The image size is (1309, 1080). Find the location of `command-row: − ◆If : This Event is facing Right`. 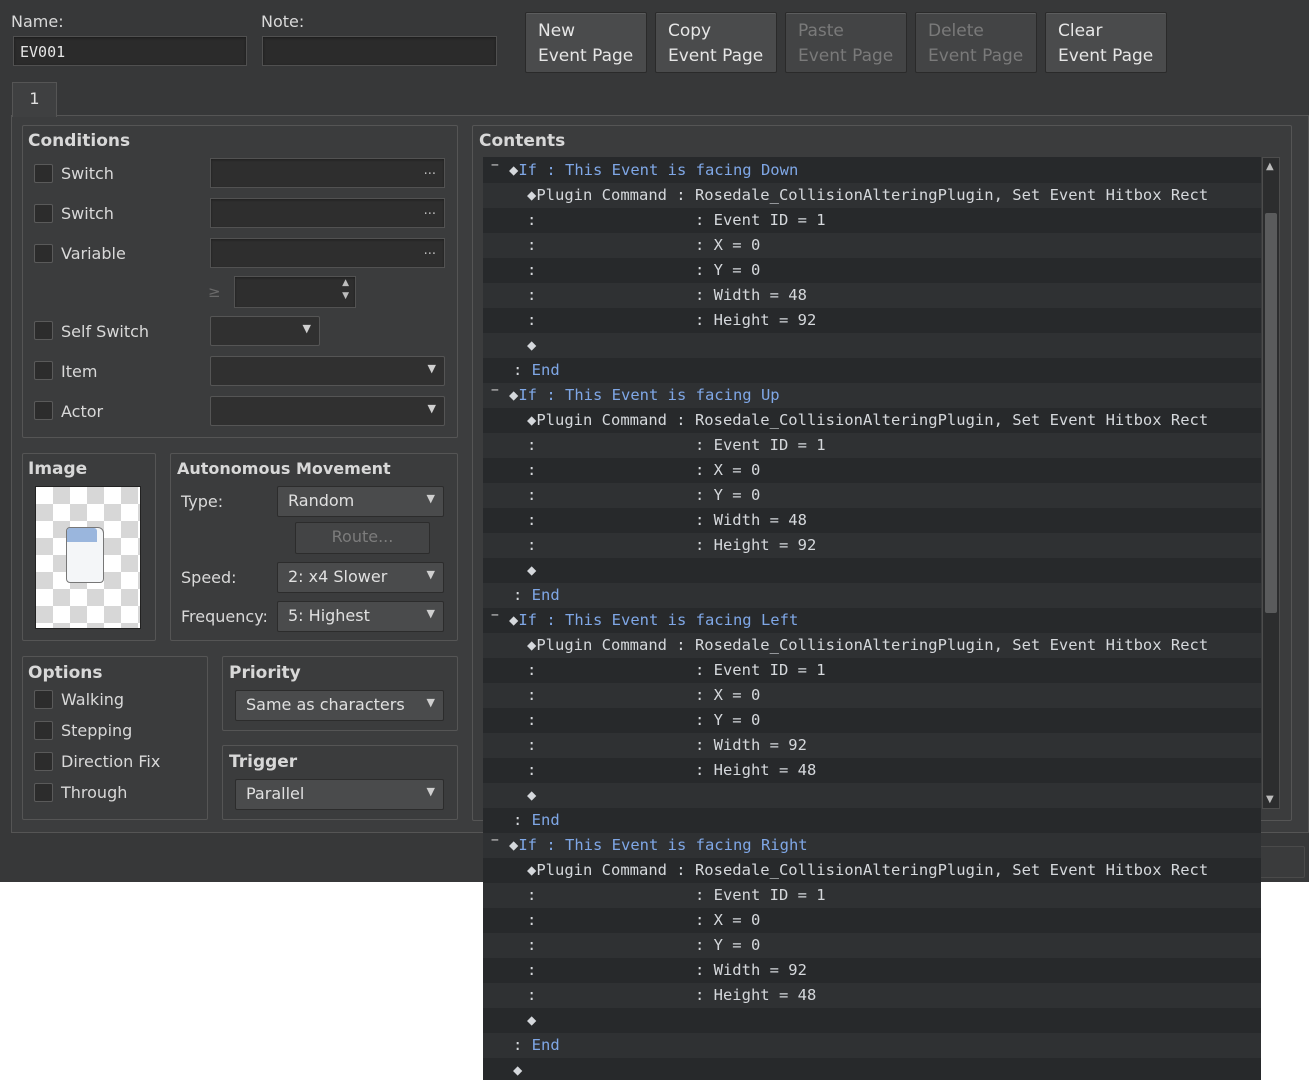

command-row: − ◆If : This Event is facing Right is located at coordinates (872, 845).